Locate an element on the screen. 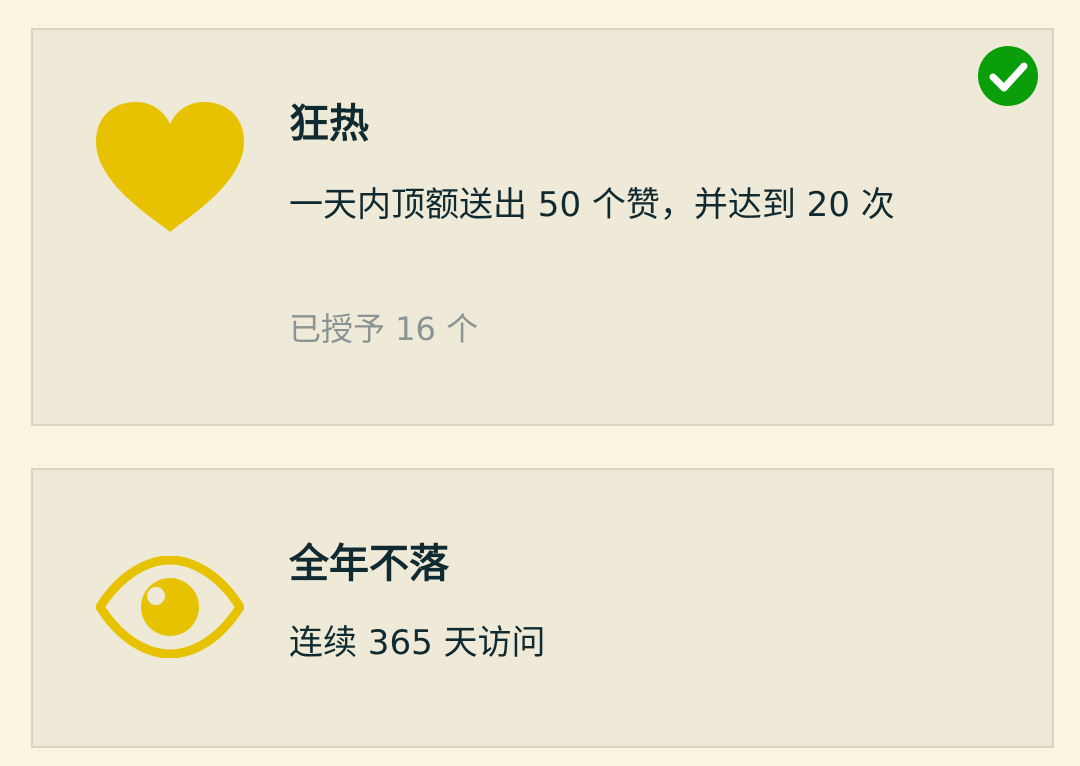 Image resolution: width=1080 pixels, height=766 pixels. badge-title: 狂热 is located at coordinates (329, 124).